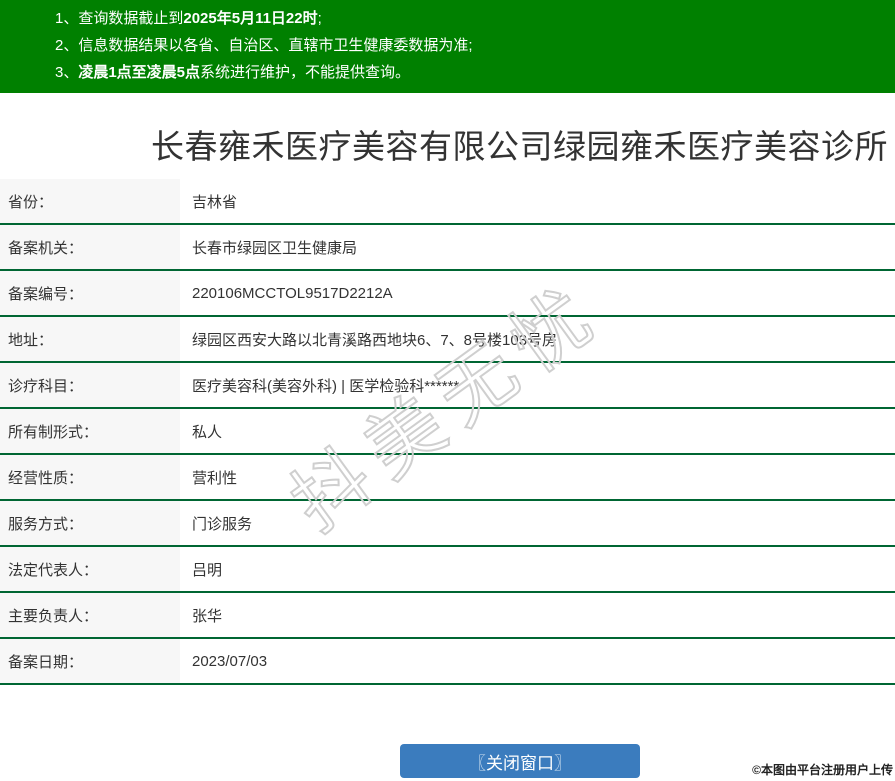 The image size is (895, 781). Describe the element at coordinates (90, 569) in the screenshot. I see `row-label: 法定代表人：` at that location.